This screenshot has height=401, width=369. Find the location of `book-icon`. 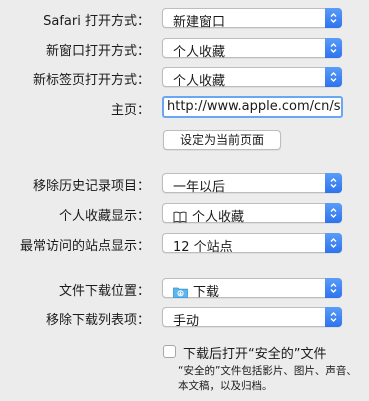

book-icon is located at coordinates (180, 219).